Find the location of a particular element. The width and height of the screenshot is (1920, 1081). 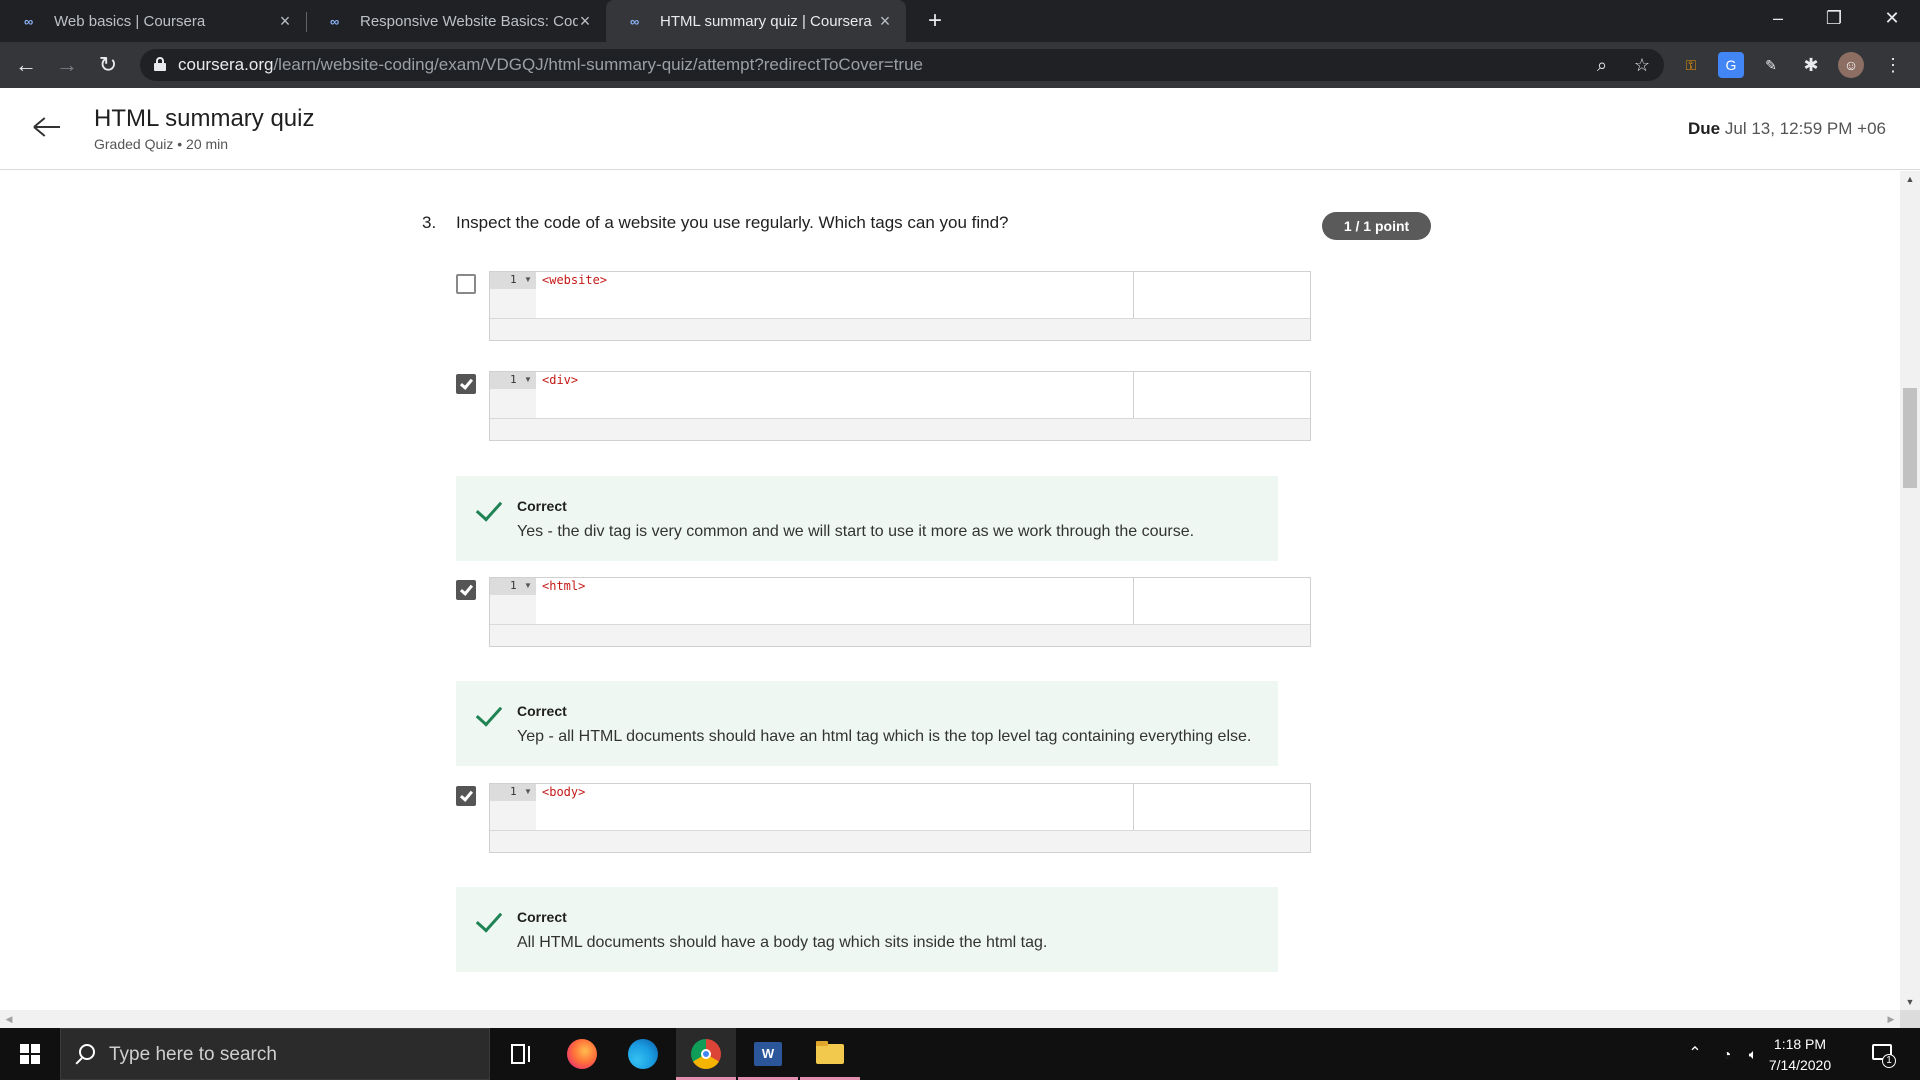

close-window-icon: ✕ is located at coordinates (1892, 18).